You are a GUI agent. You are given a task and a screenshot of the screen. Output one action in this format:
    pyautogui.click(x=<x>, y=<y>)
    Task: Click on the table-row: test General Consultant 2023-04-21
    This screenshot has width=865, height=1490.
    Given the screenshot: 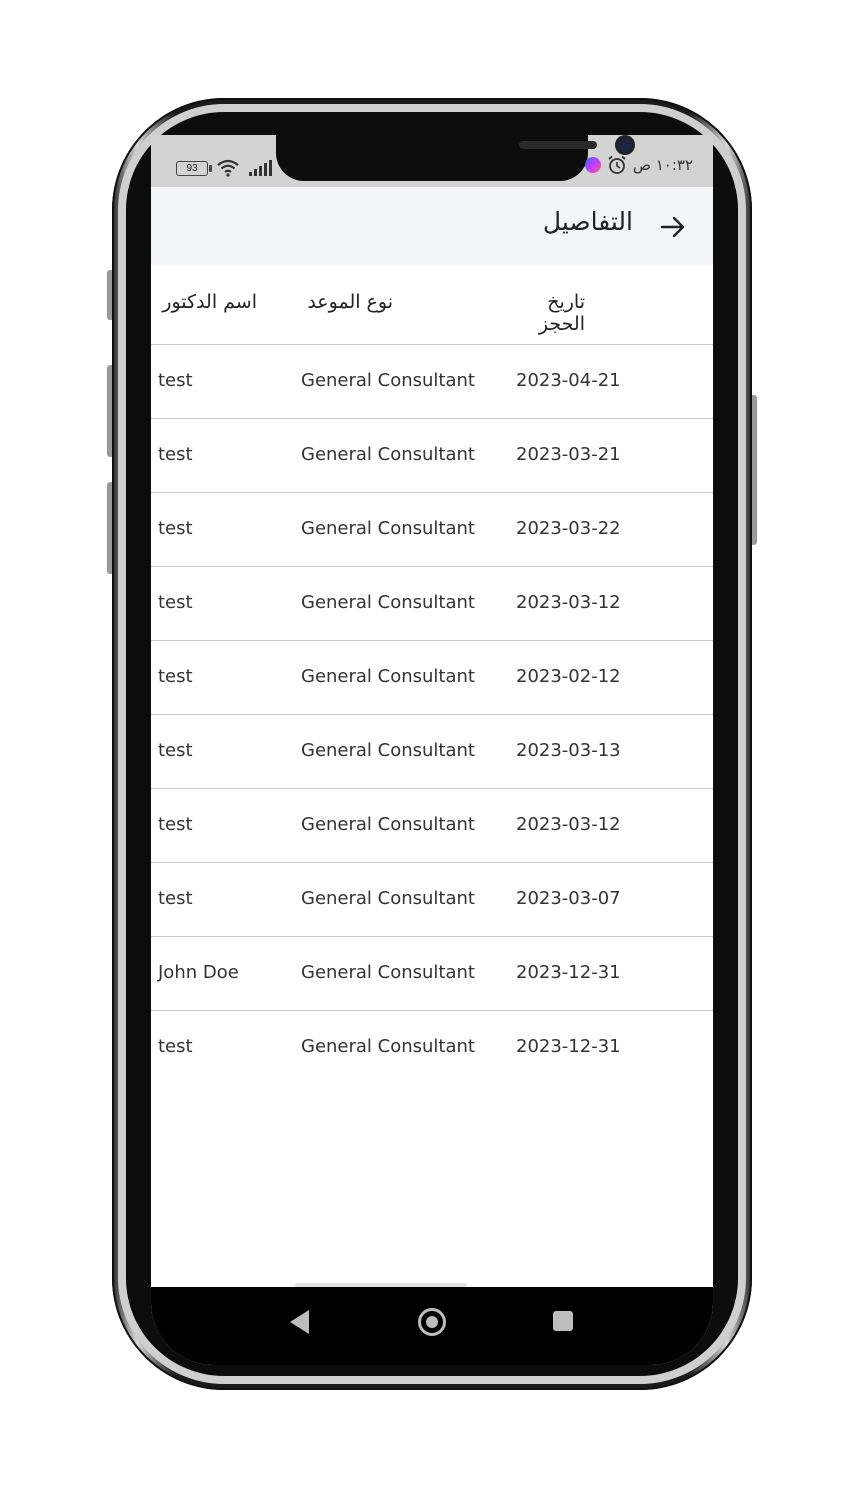 What is the action you would take?
    pyautogui.click(x=432, y=382)
    